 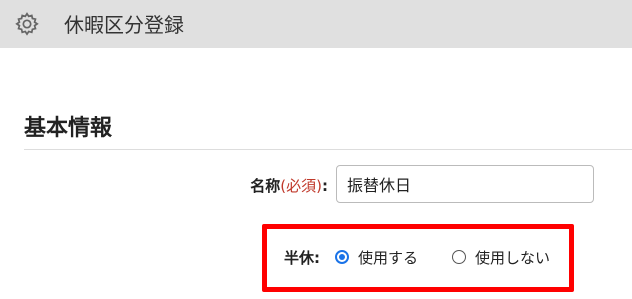 What do you see at coordinates (68, 128) in the screenshot?
I see `section-title: 基本情報` at bounding box center [68, 128].